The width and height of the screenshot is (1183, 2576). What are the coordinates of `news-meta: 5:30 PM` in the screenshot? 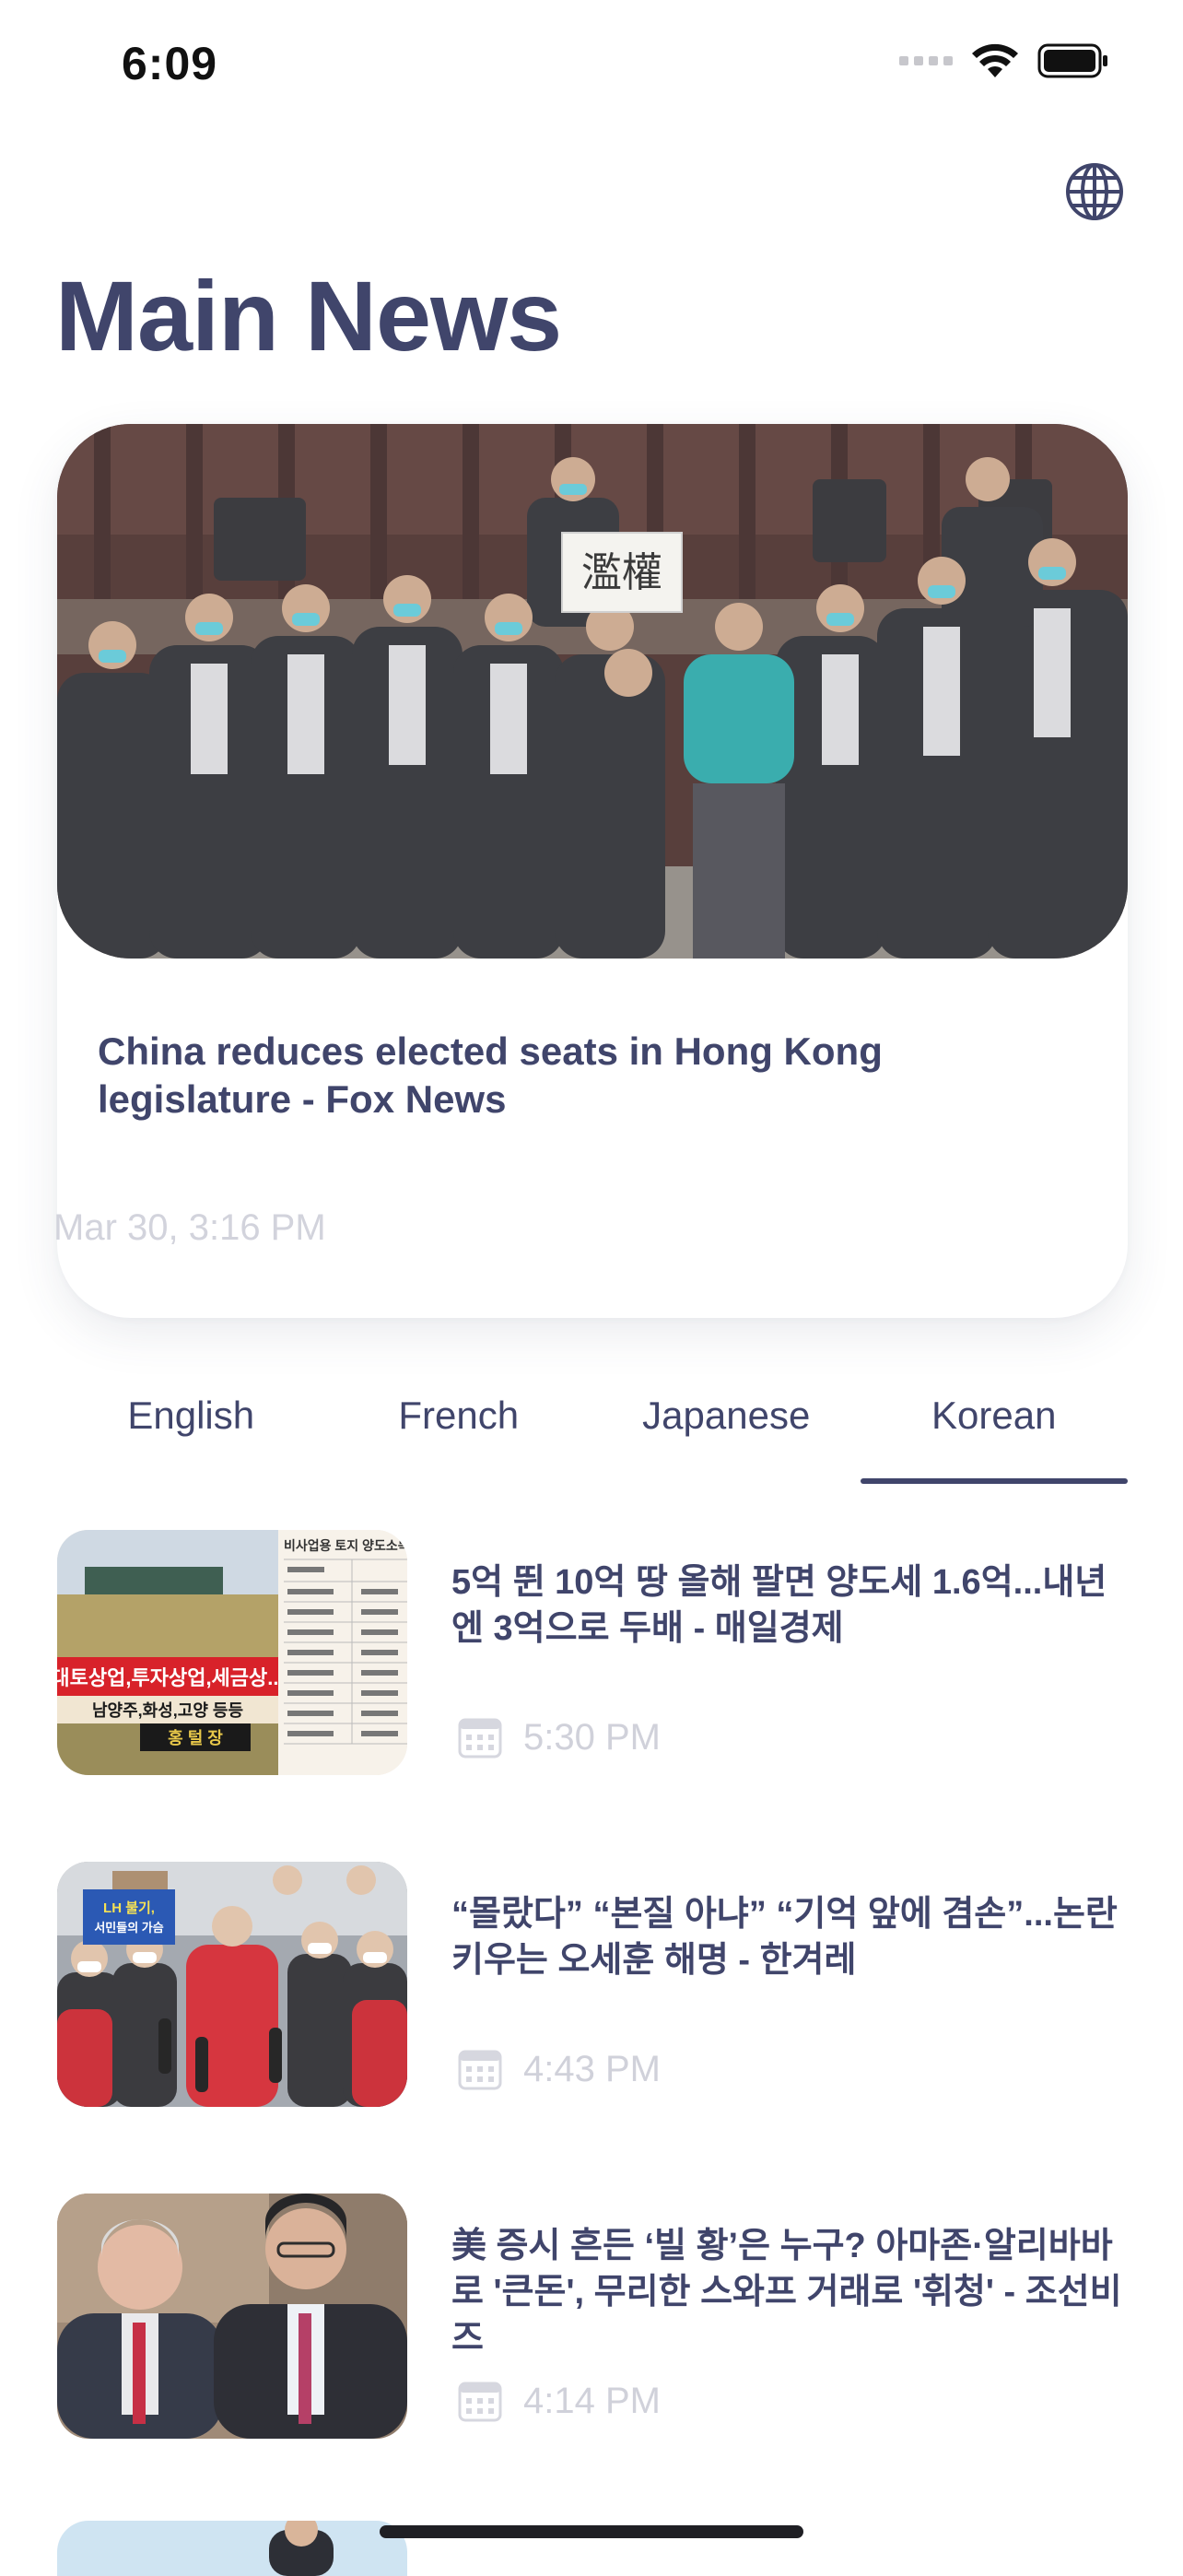 It's located at (559, 1737).